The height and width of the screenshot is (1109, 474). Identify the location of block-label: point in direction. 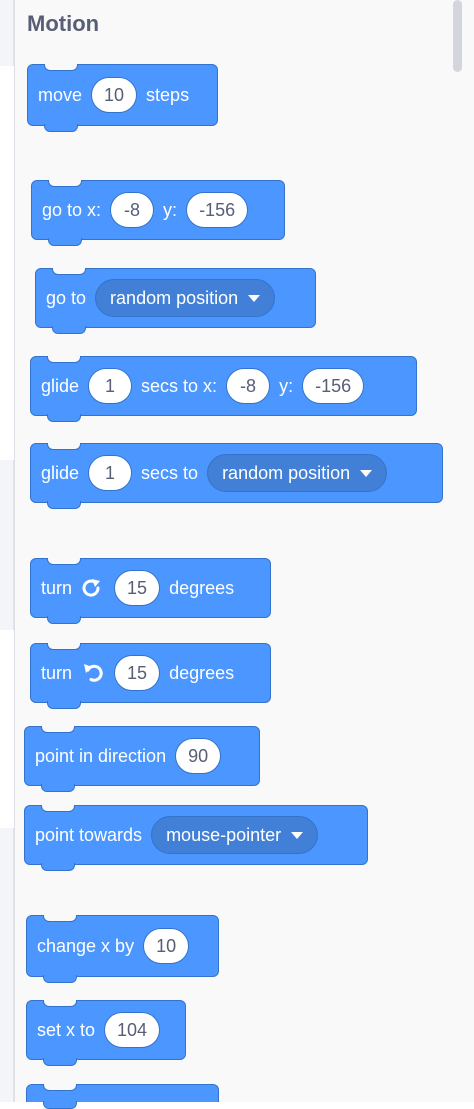
(101, 755).